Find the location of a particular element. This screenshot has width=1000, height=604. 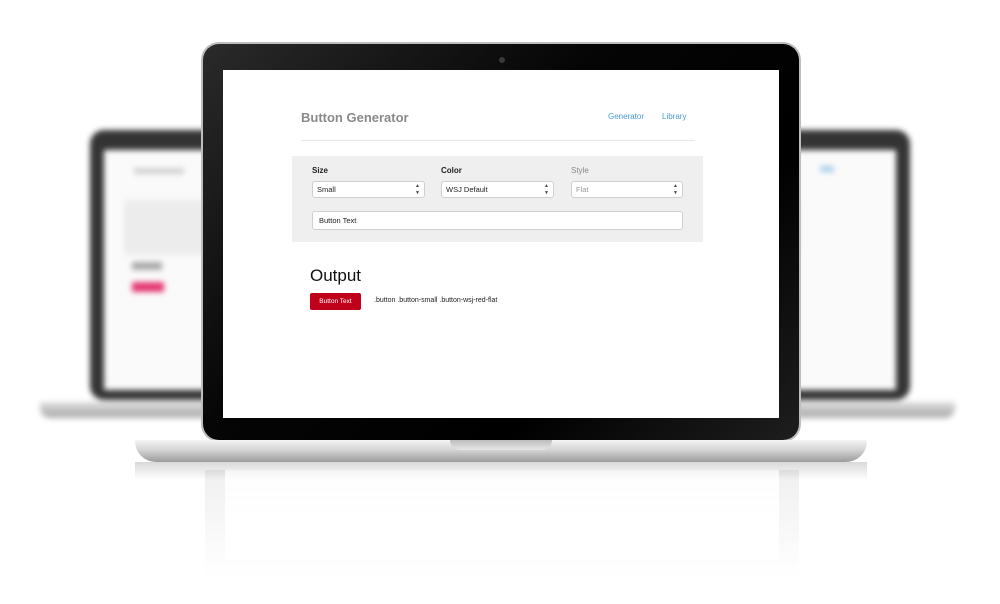

header-divider is located at coordinates (498, 140).